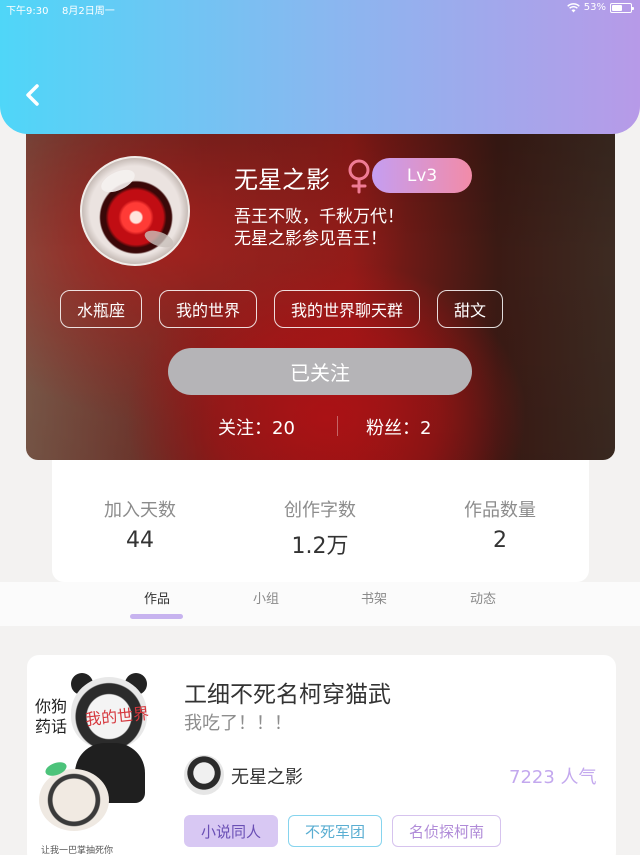  What do you see at coordinates (287, 692) in the screenshot?
I see `work-title: 工细不死名柯穿猫武` at bounding box center [287, 692].